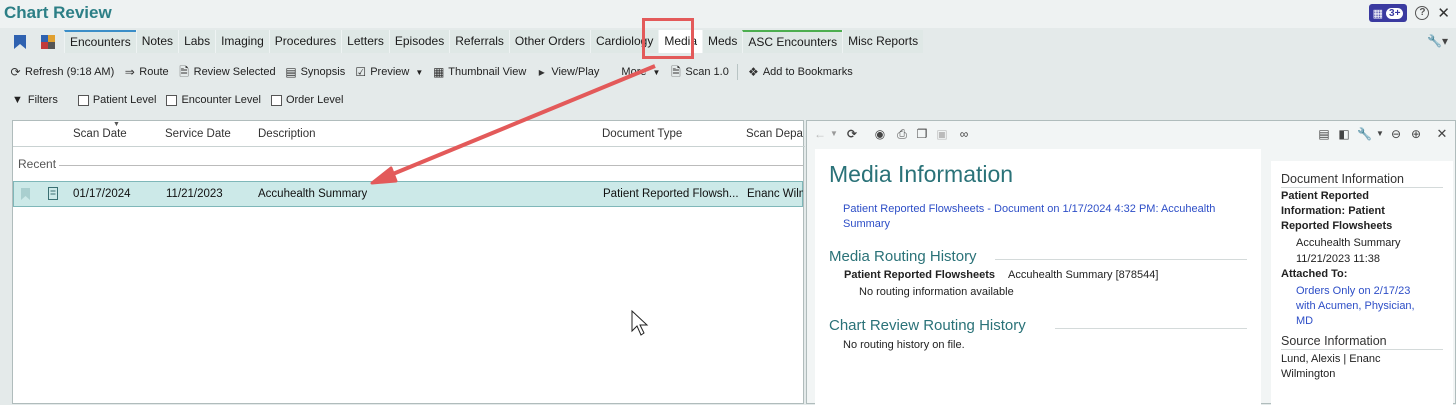  What do you see at coordinates (1416, 134) in the screenshot?
I see `zoom-in-icon: ⊕` at bounding box center [1416, 134].